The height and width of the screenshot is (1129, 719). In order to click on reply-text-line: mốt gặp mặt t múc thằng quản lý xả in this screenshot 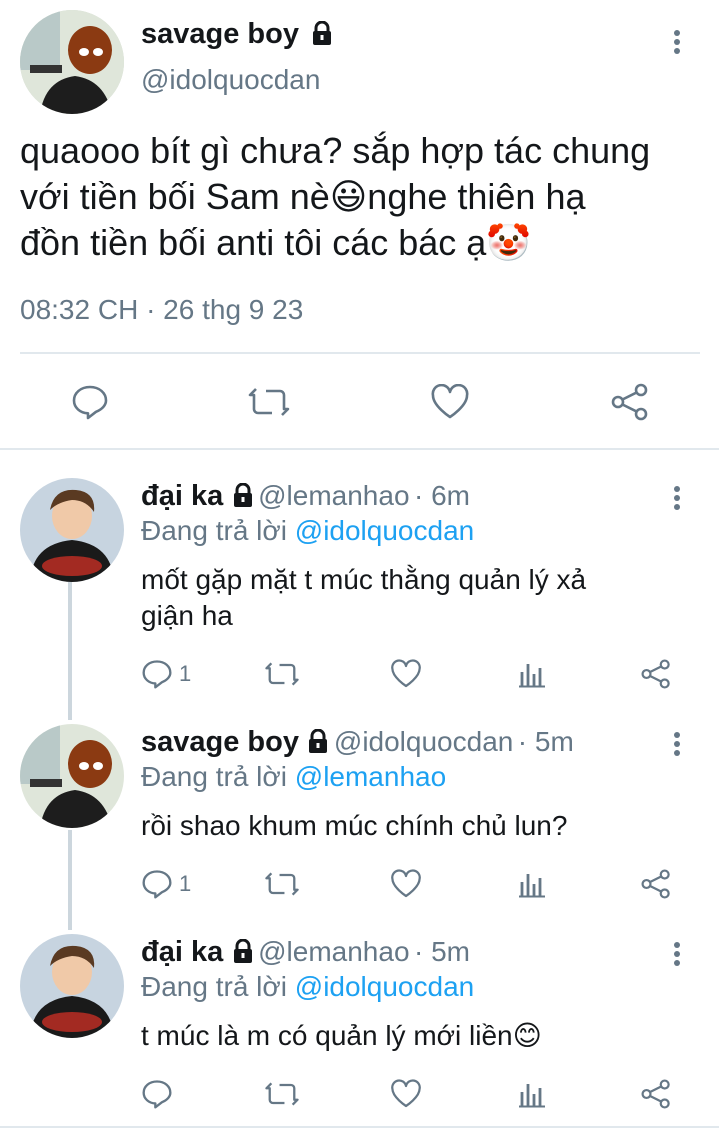, I will do `click(364, 579)`.